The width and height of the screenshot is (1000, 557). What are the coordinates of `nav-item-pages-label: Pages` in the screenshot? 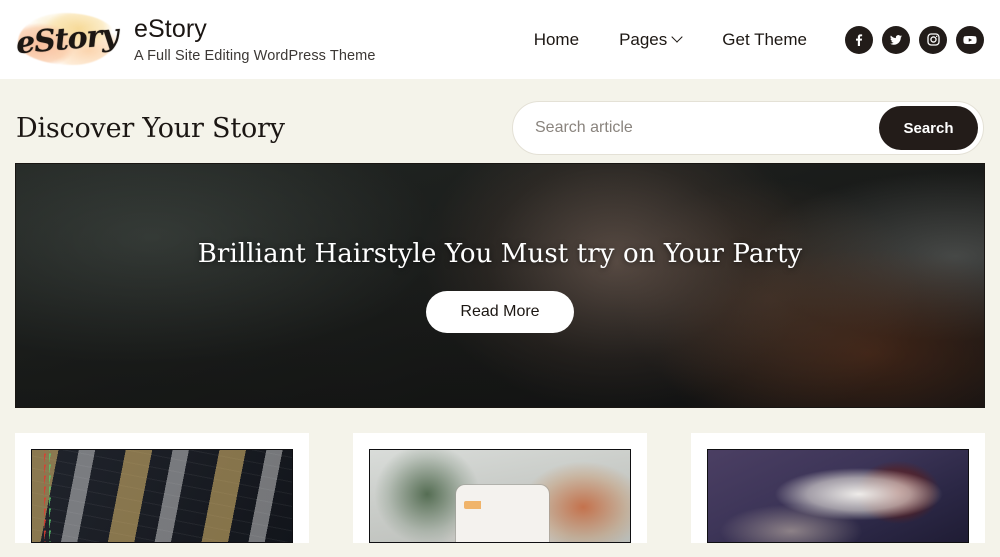 It's located at (643, 39).